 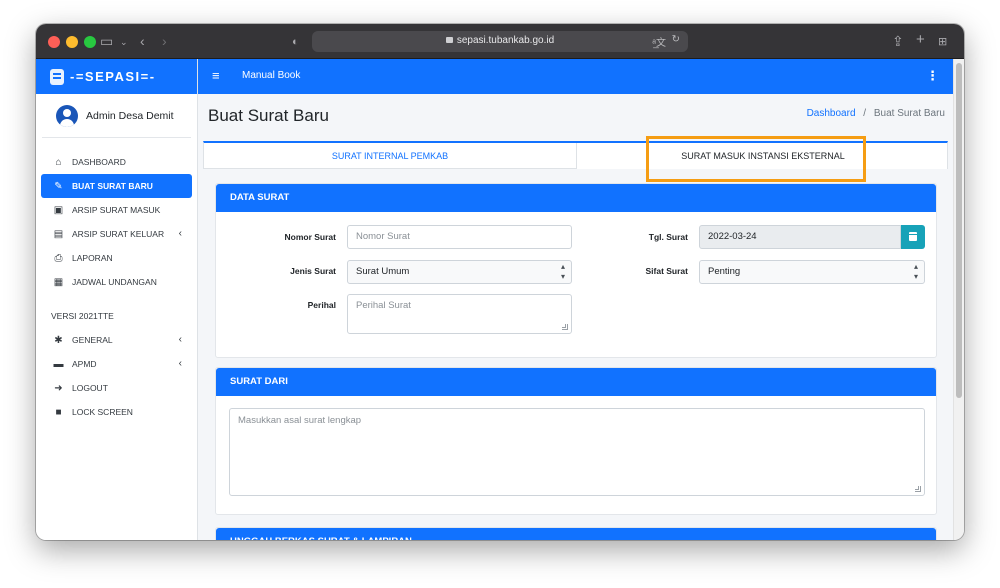 I want to click on jenis-surat-value: Surat Umum, so click(x=383, y=271).